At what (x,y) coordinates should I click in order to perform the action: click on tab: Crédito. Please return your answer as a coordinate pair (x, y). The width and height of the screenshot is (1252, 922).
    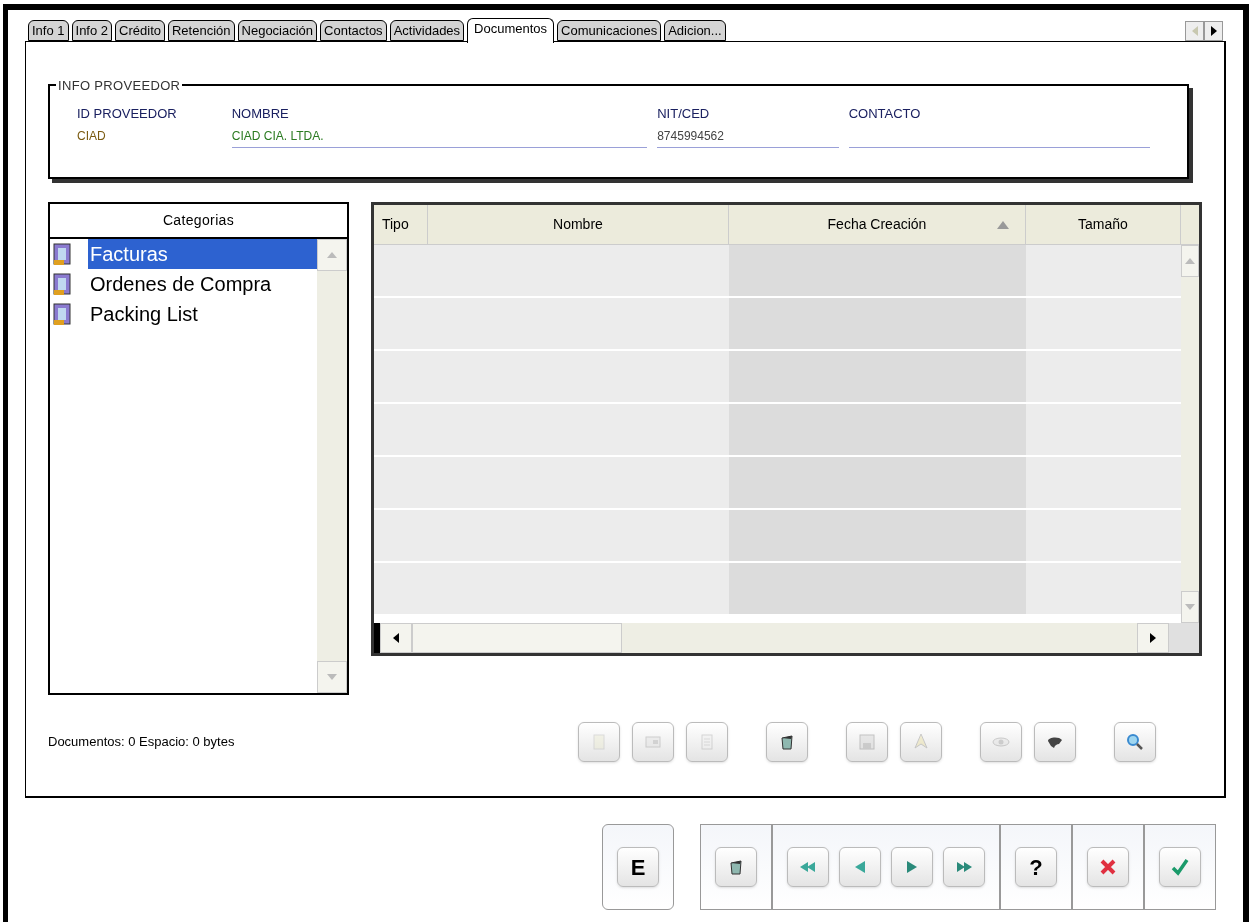
    Looking at the image, I should click on (140, 30).